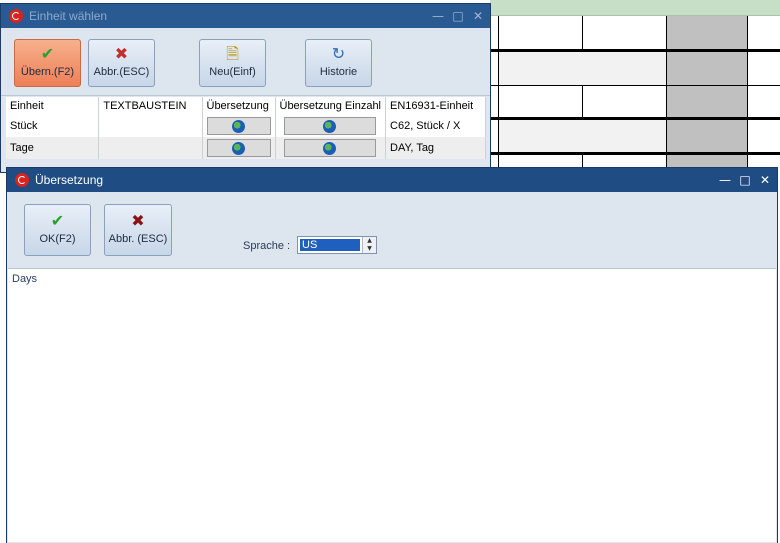 The height and width of the screenshot is (543, 780). Describe the element at coordinates (53, 148) in the screenshot. I see `einheit-cell: Tage` at that location.